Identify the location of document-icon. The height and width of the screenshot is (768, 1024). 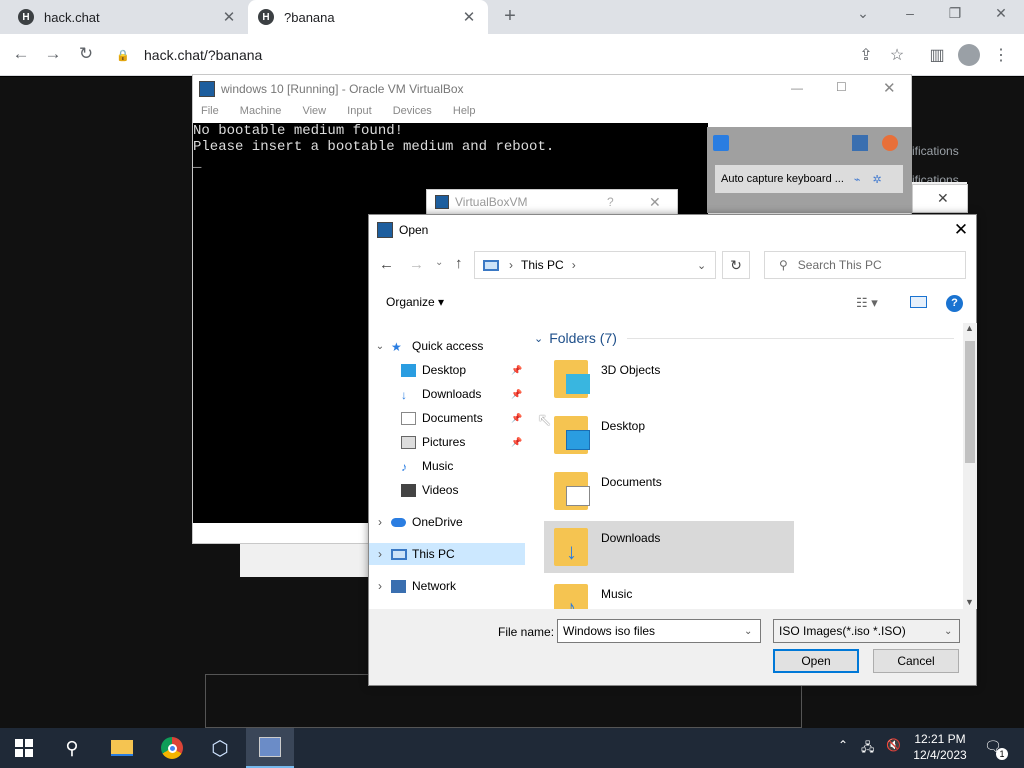
(408, 418).